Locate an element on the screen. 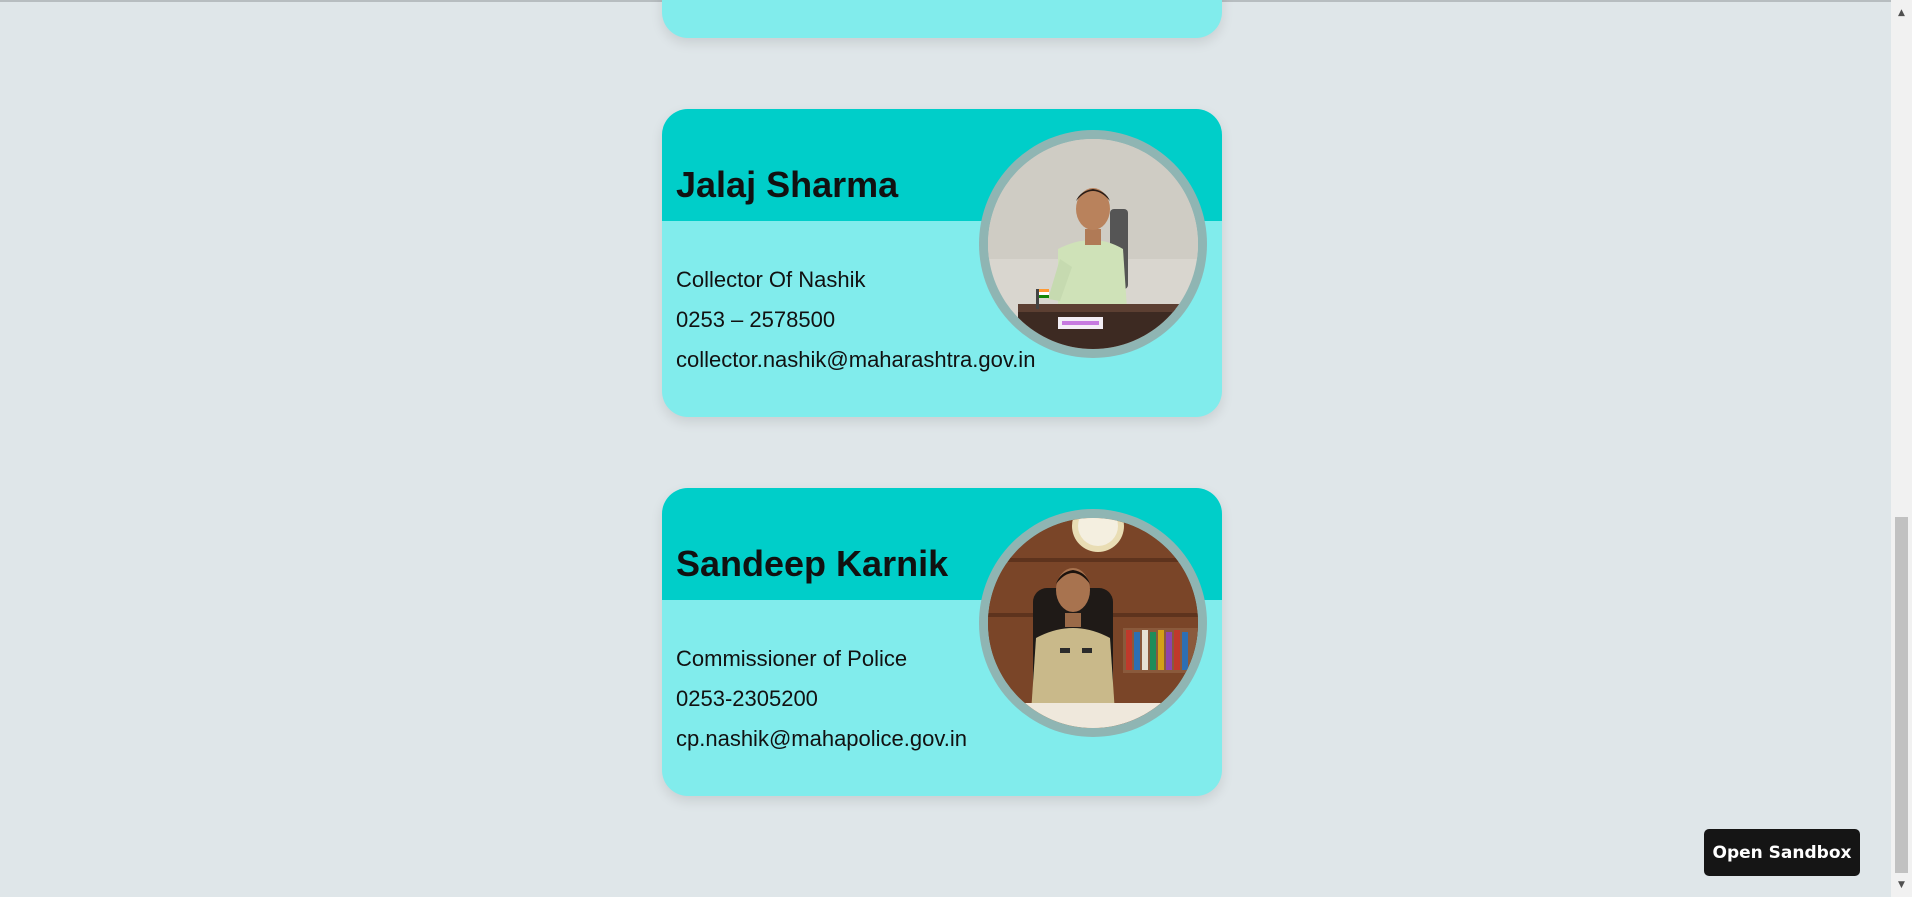 Image resolution: width=1912 pixels, height=897 pixels. contact-email: cp.nashik@mahapolice.gov.in is located at coordinates (821, 738).